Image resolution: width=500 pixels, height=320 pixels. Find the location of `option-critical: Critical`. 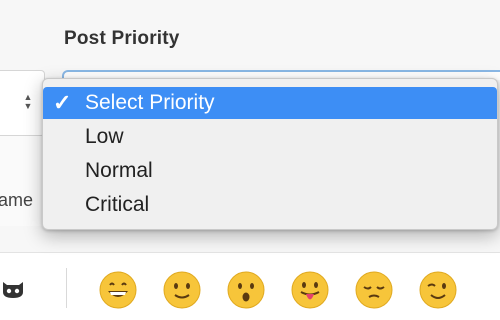

option-critical: Critical is located at coordinates (270, 205).